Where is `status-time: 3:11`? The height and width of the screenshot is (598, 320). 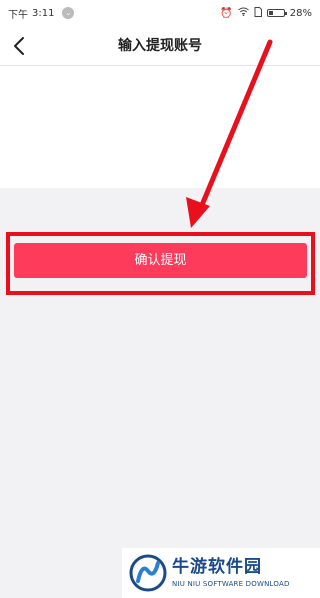
status-time: 3:11 is located at coordinates (43, 13).